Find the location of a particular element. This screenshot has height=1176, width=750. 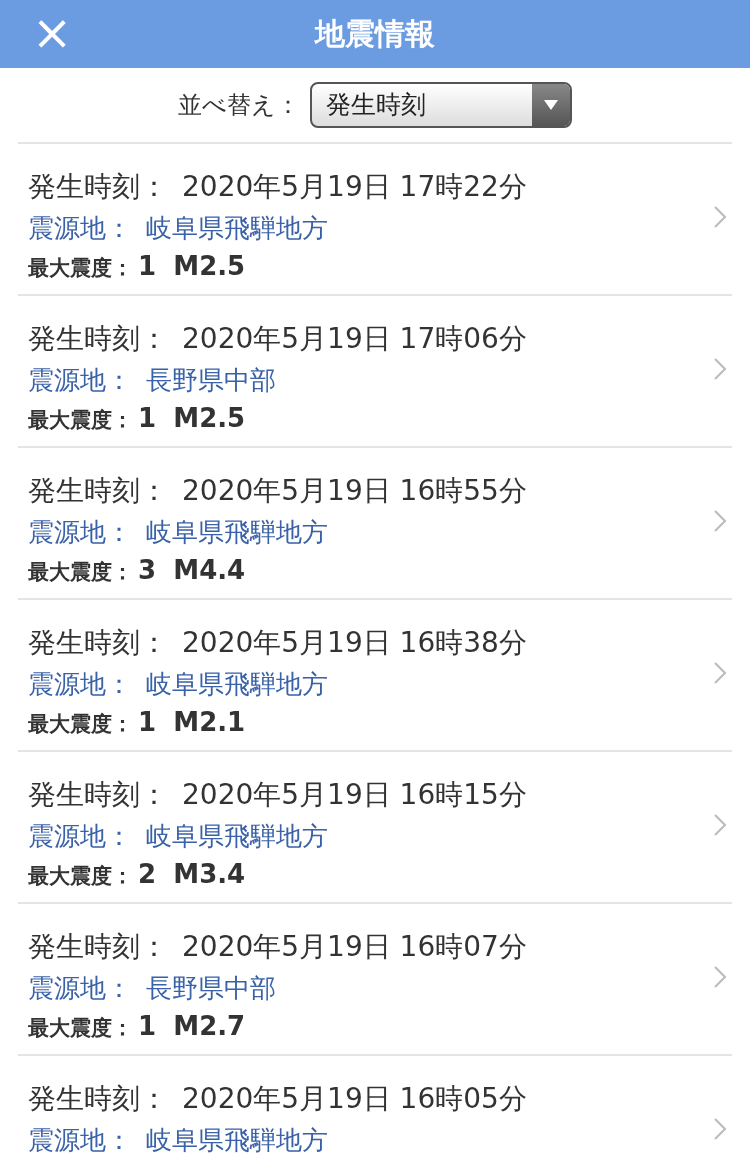

earthquake-list-item: 発生時刻： 2020年5月19日 16時07分 震源地： 長野県中部 最大震度： 1 M2.7 is located at coordinates (375, 980).